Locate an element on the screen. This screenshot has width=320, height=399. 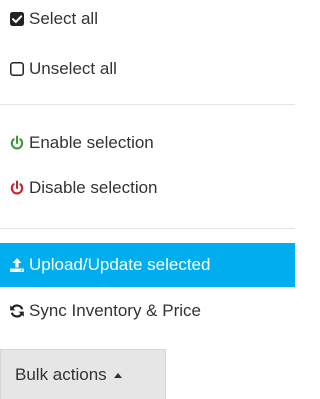
menu-item-label: Upload/Update selected is located at coordinates (120, 264).